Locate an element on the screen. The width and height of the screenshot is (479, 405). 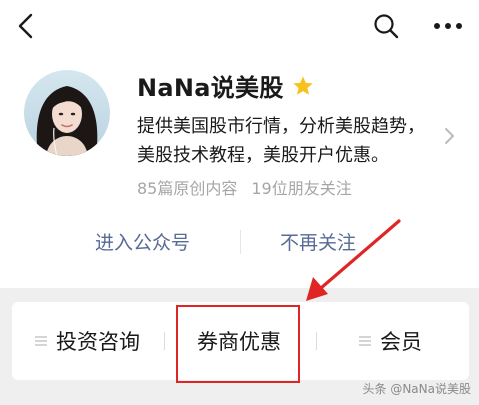
back-button is located at coordinates (26, 26).